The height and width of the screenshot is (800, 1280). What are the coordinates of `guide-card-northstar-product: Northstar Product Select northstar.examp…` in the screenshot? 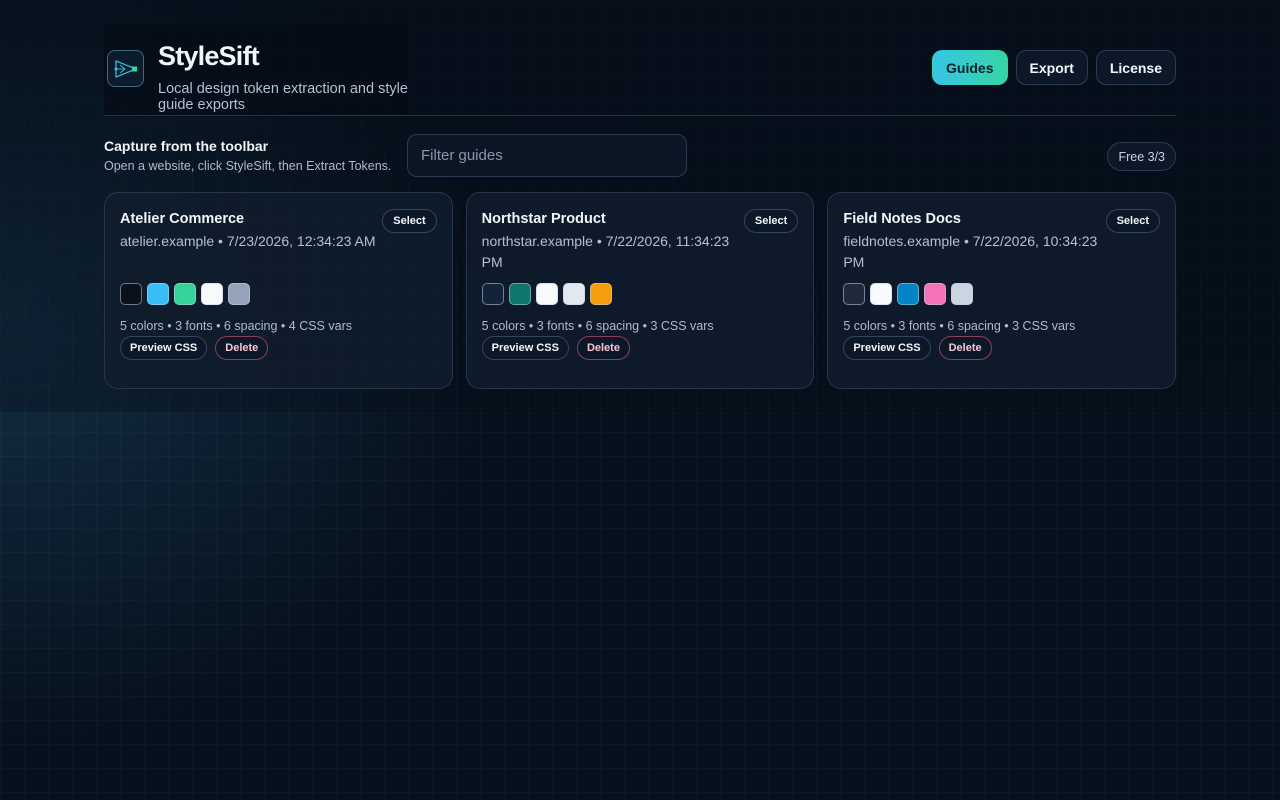 It's located at (640, 290).